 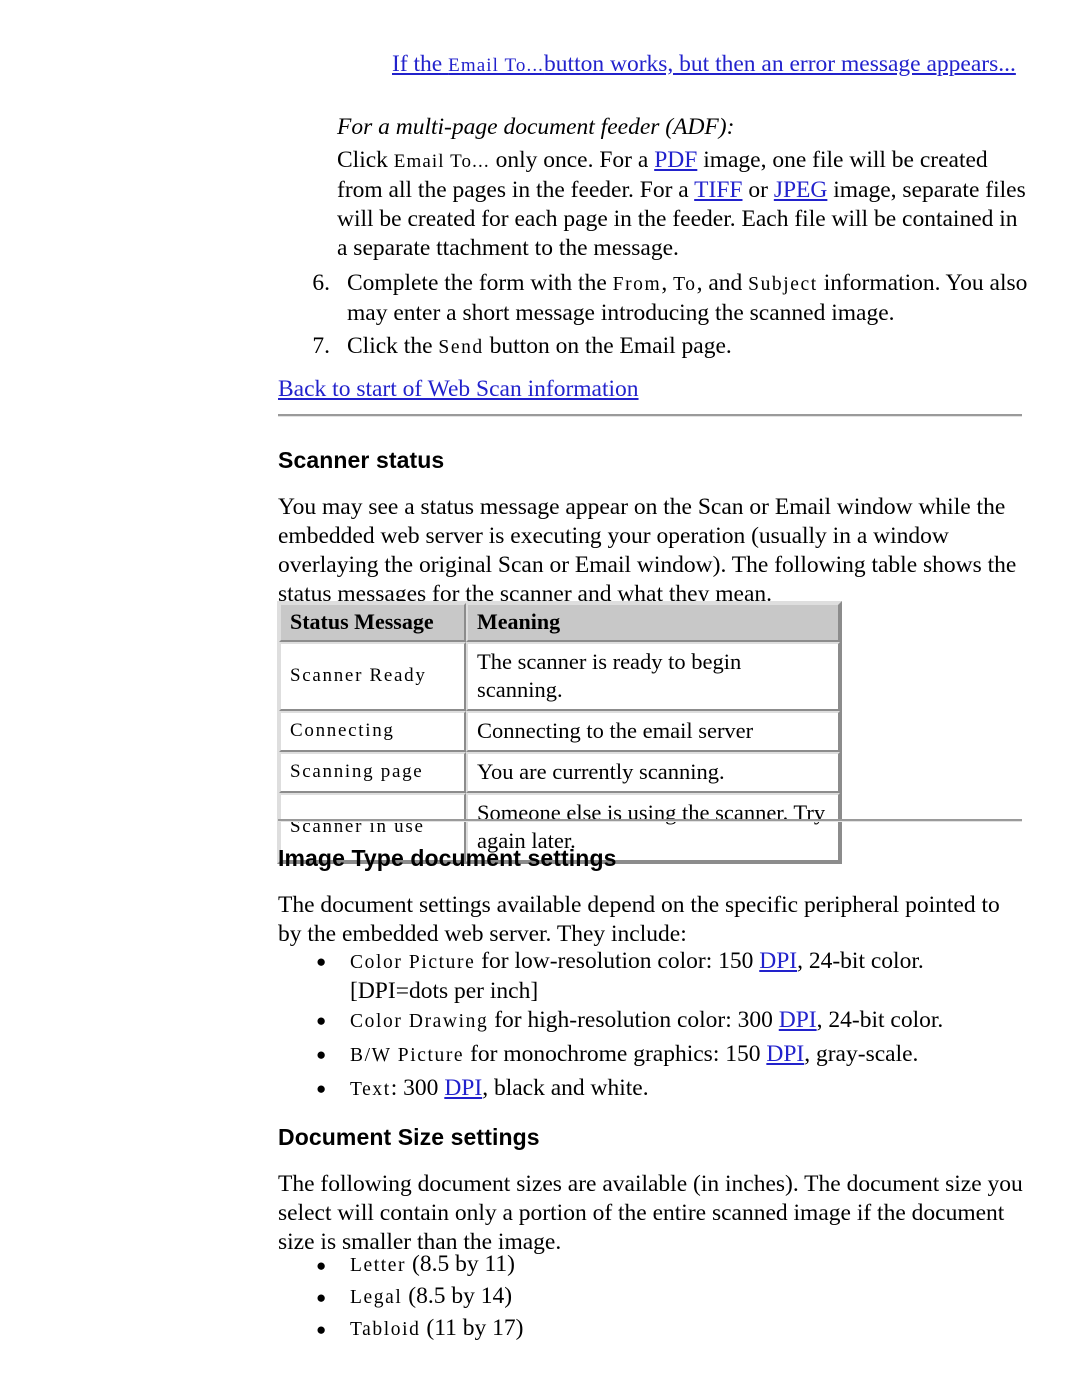 I want to click on meaning-cell: The scanner is ready to begin scanning., so click(x=653, y=676).